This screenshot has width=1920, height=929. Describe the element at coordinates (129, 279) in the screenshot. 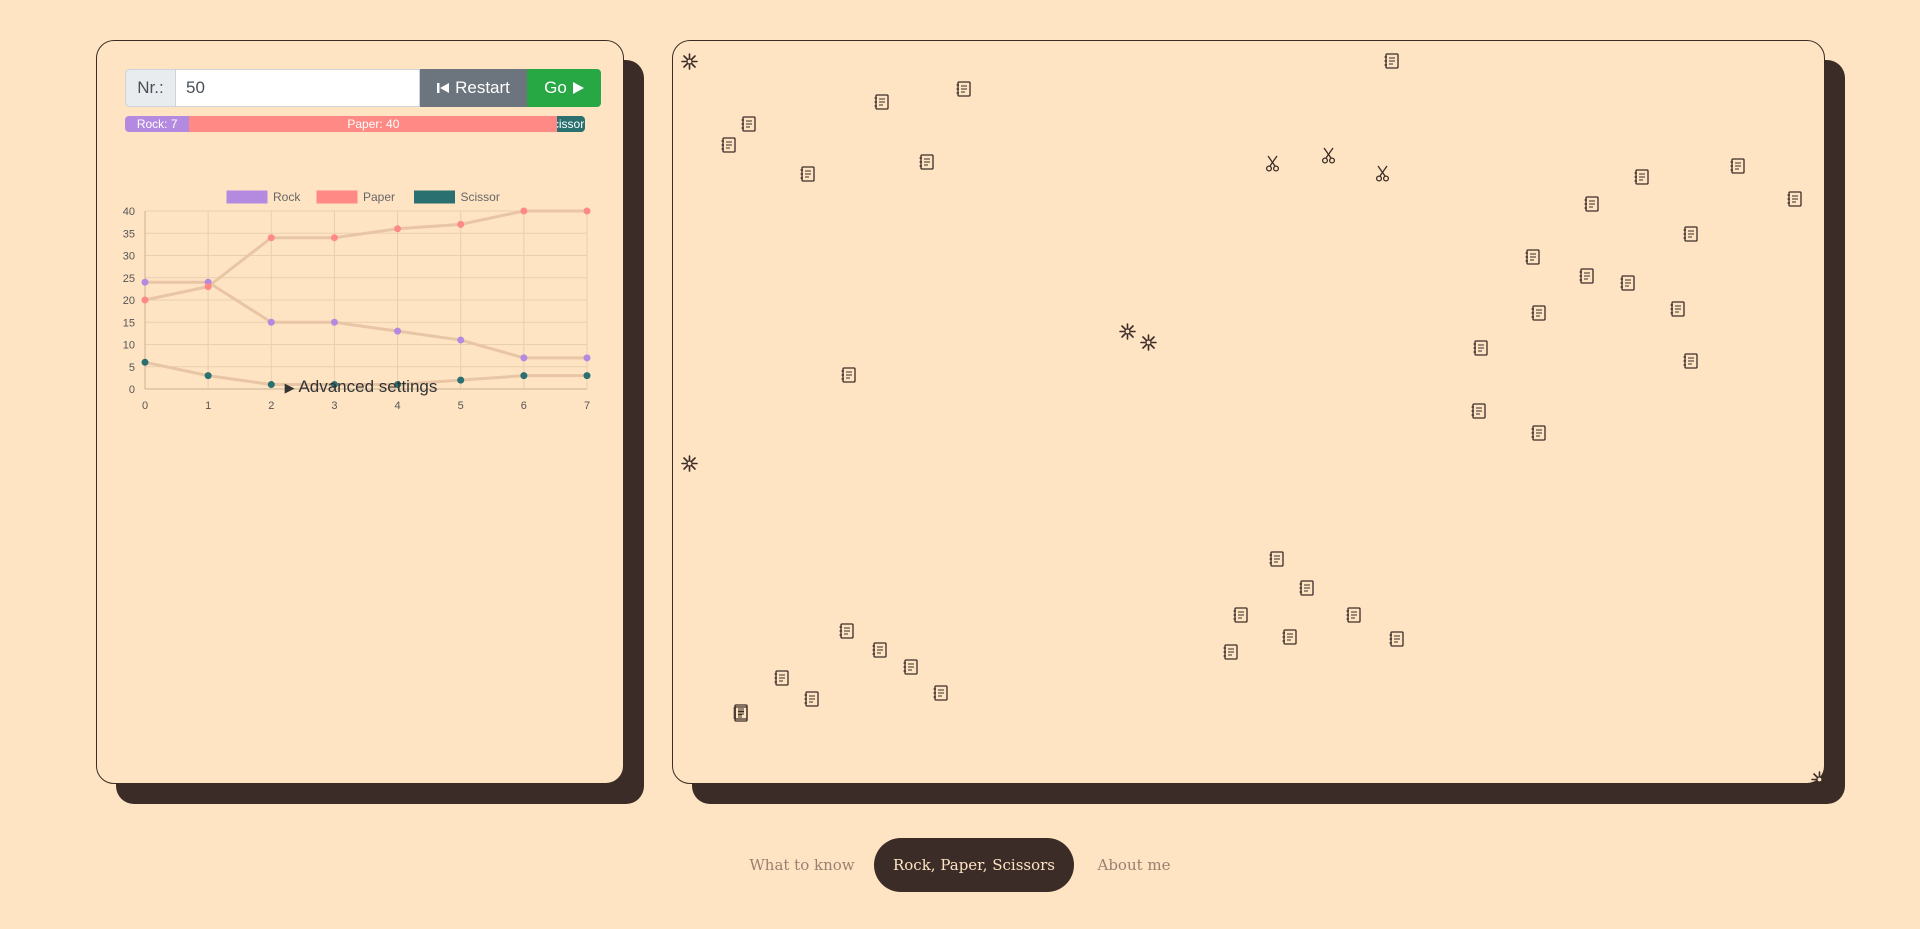

I see `y-tick-label: 25` at that location.